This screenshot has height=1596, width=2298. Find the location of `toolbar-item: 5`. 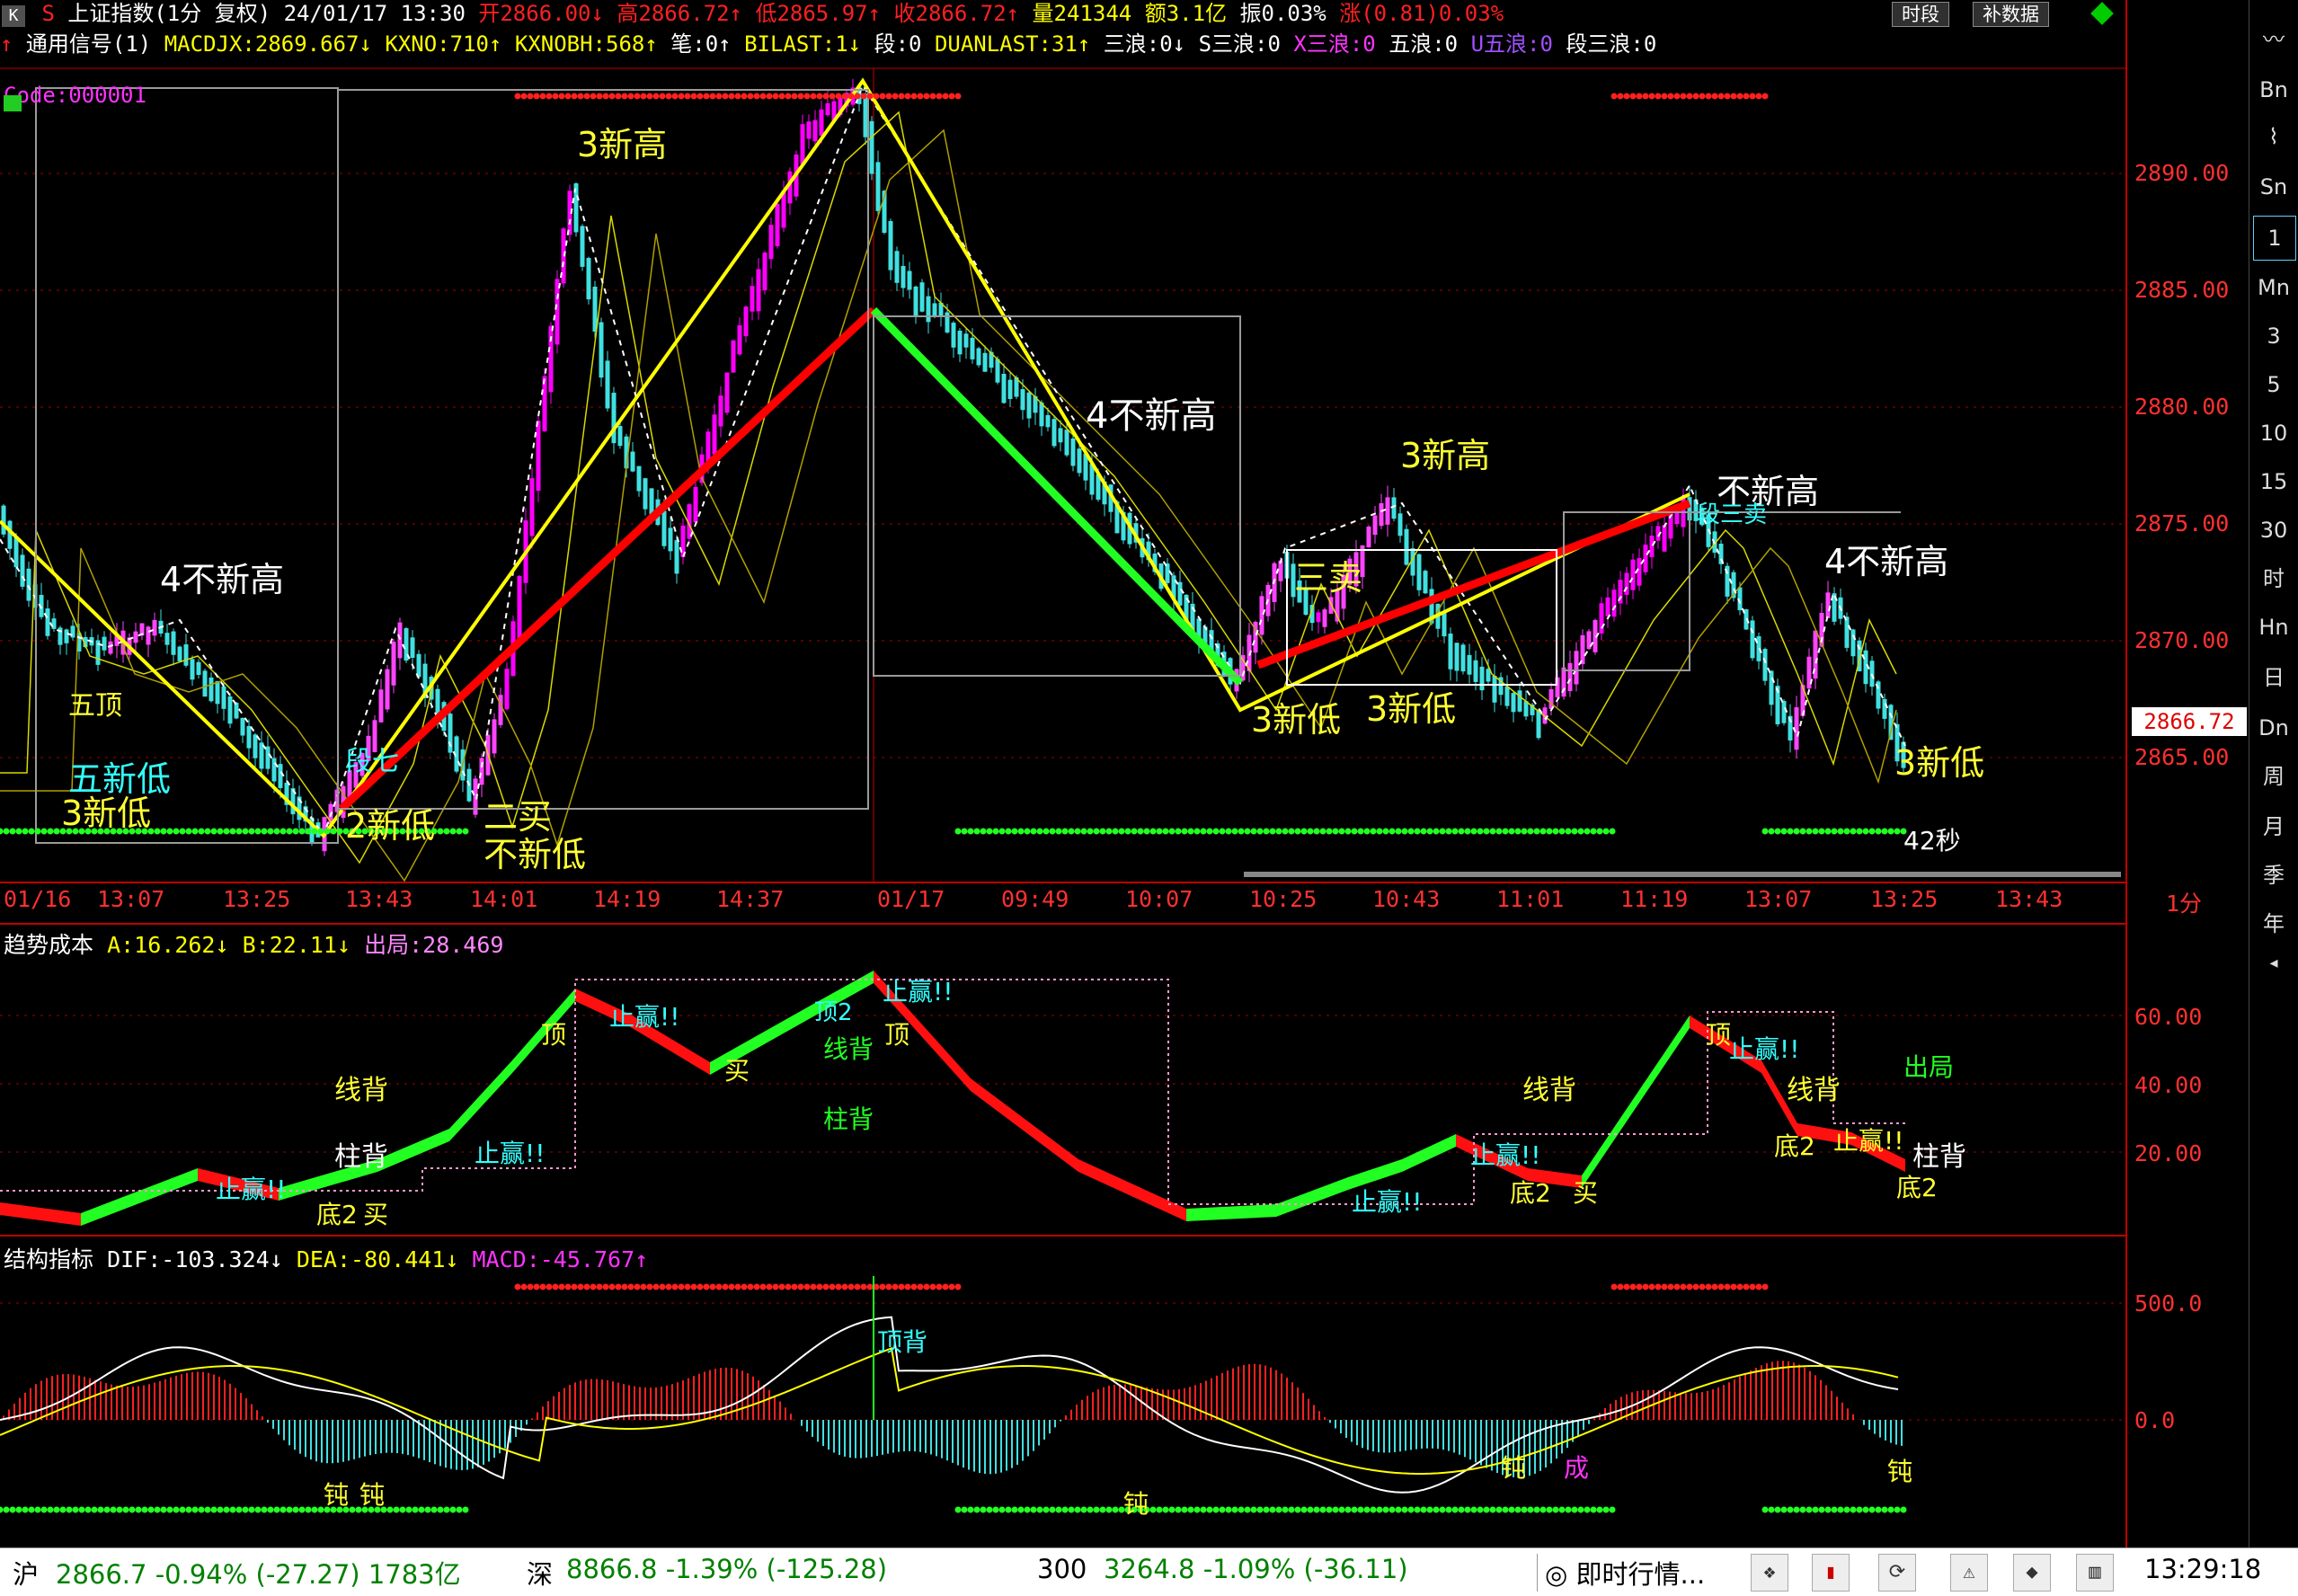

toolbar-item: 5 is located at coordinates (2273, 384).